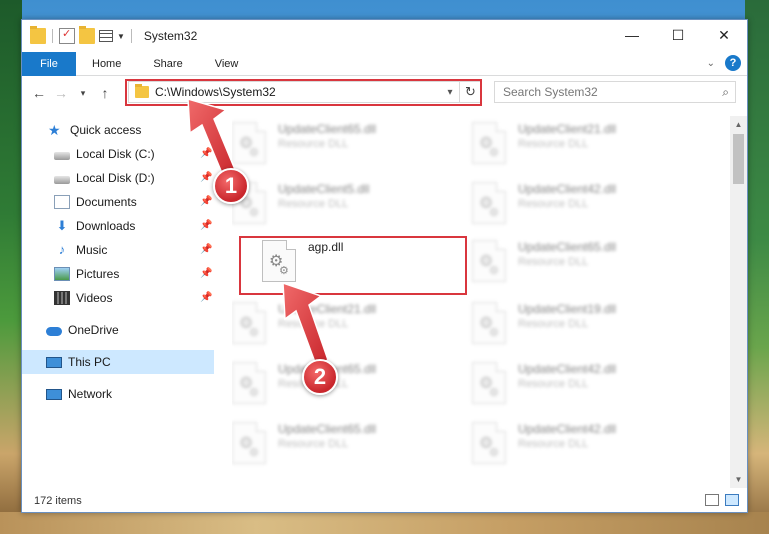 This screenshot has height=534, width=769. I want to click on search-input: Search System32 ⌕, so click(615, 92).